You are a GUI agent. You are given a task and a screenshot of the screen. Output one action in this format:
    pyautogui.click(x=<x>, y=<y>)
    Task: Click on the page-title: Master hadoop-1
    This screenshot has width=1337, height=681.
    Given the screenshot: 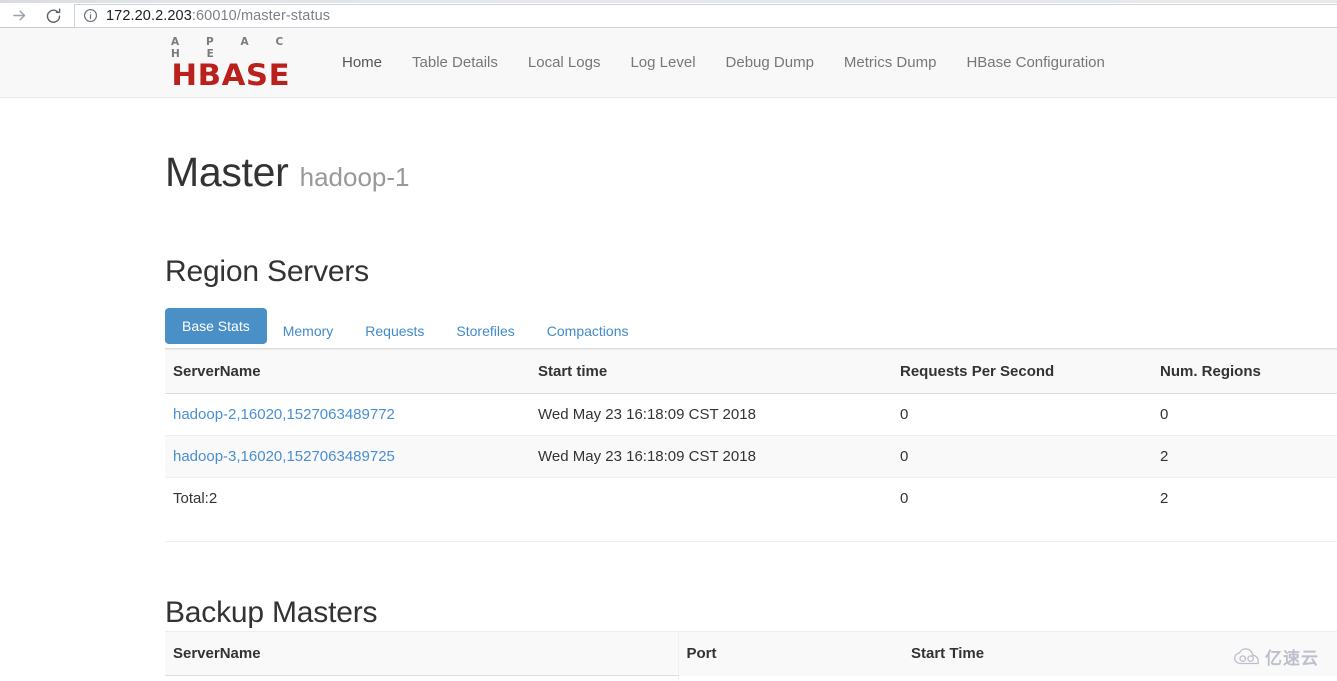 What is the action you would take?
    pyautogui.click(x=751, y=174)
    